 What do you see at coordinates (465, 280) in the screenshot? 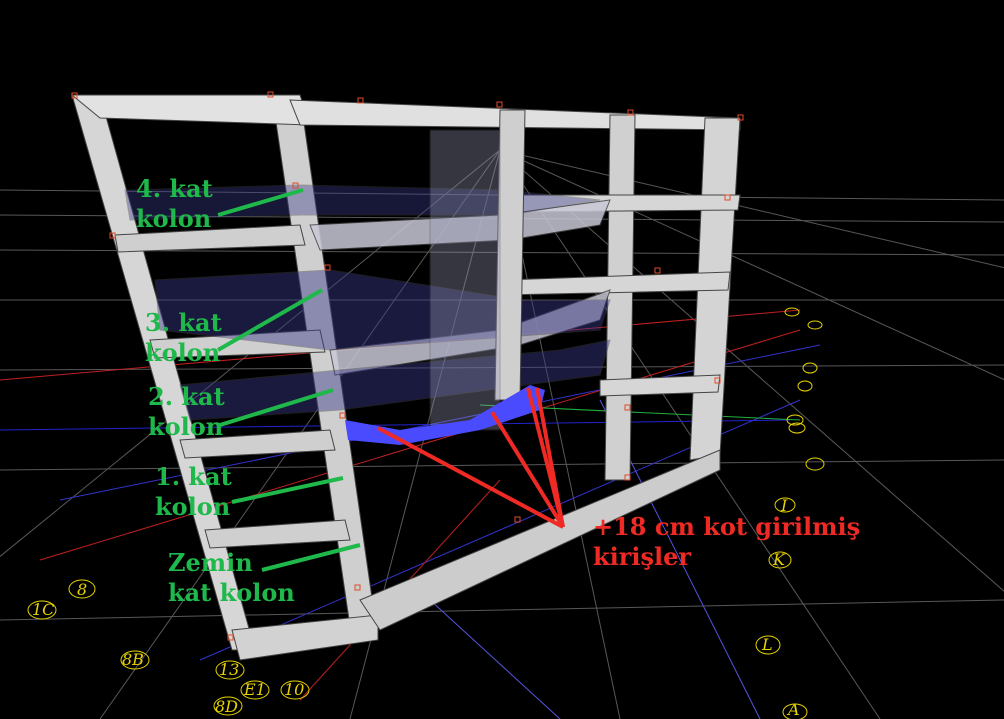
I see `glass-core` at bounding box center [465, 280].